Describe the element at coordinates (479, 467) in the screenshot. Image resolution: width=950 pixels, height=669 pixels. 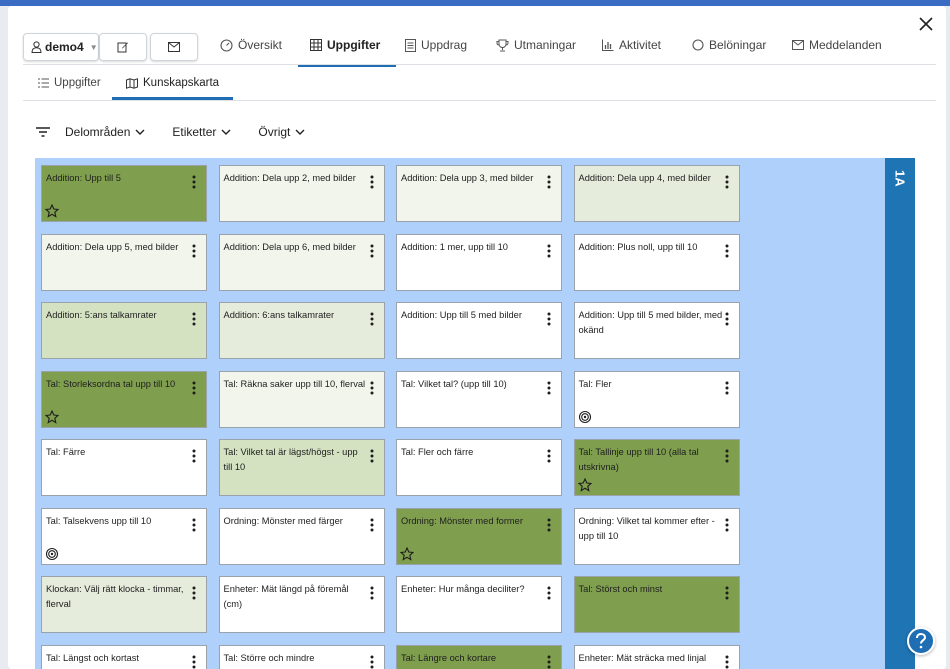
I see `task-card: Tal: Fler och färre` at that location.